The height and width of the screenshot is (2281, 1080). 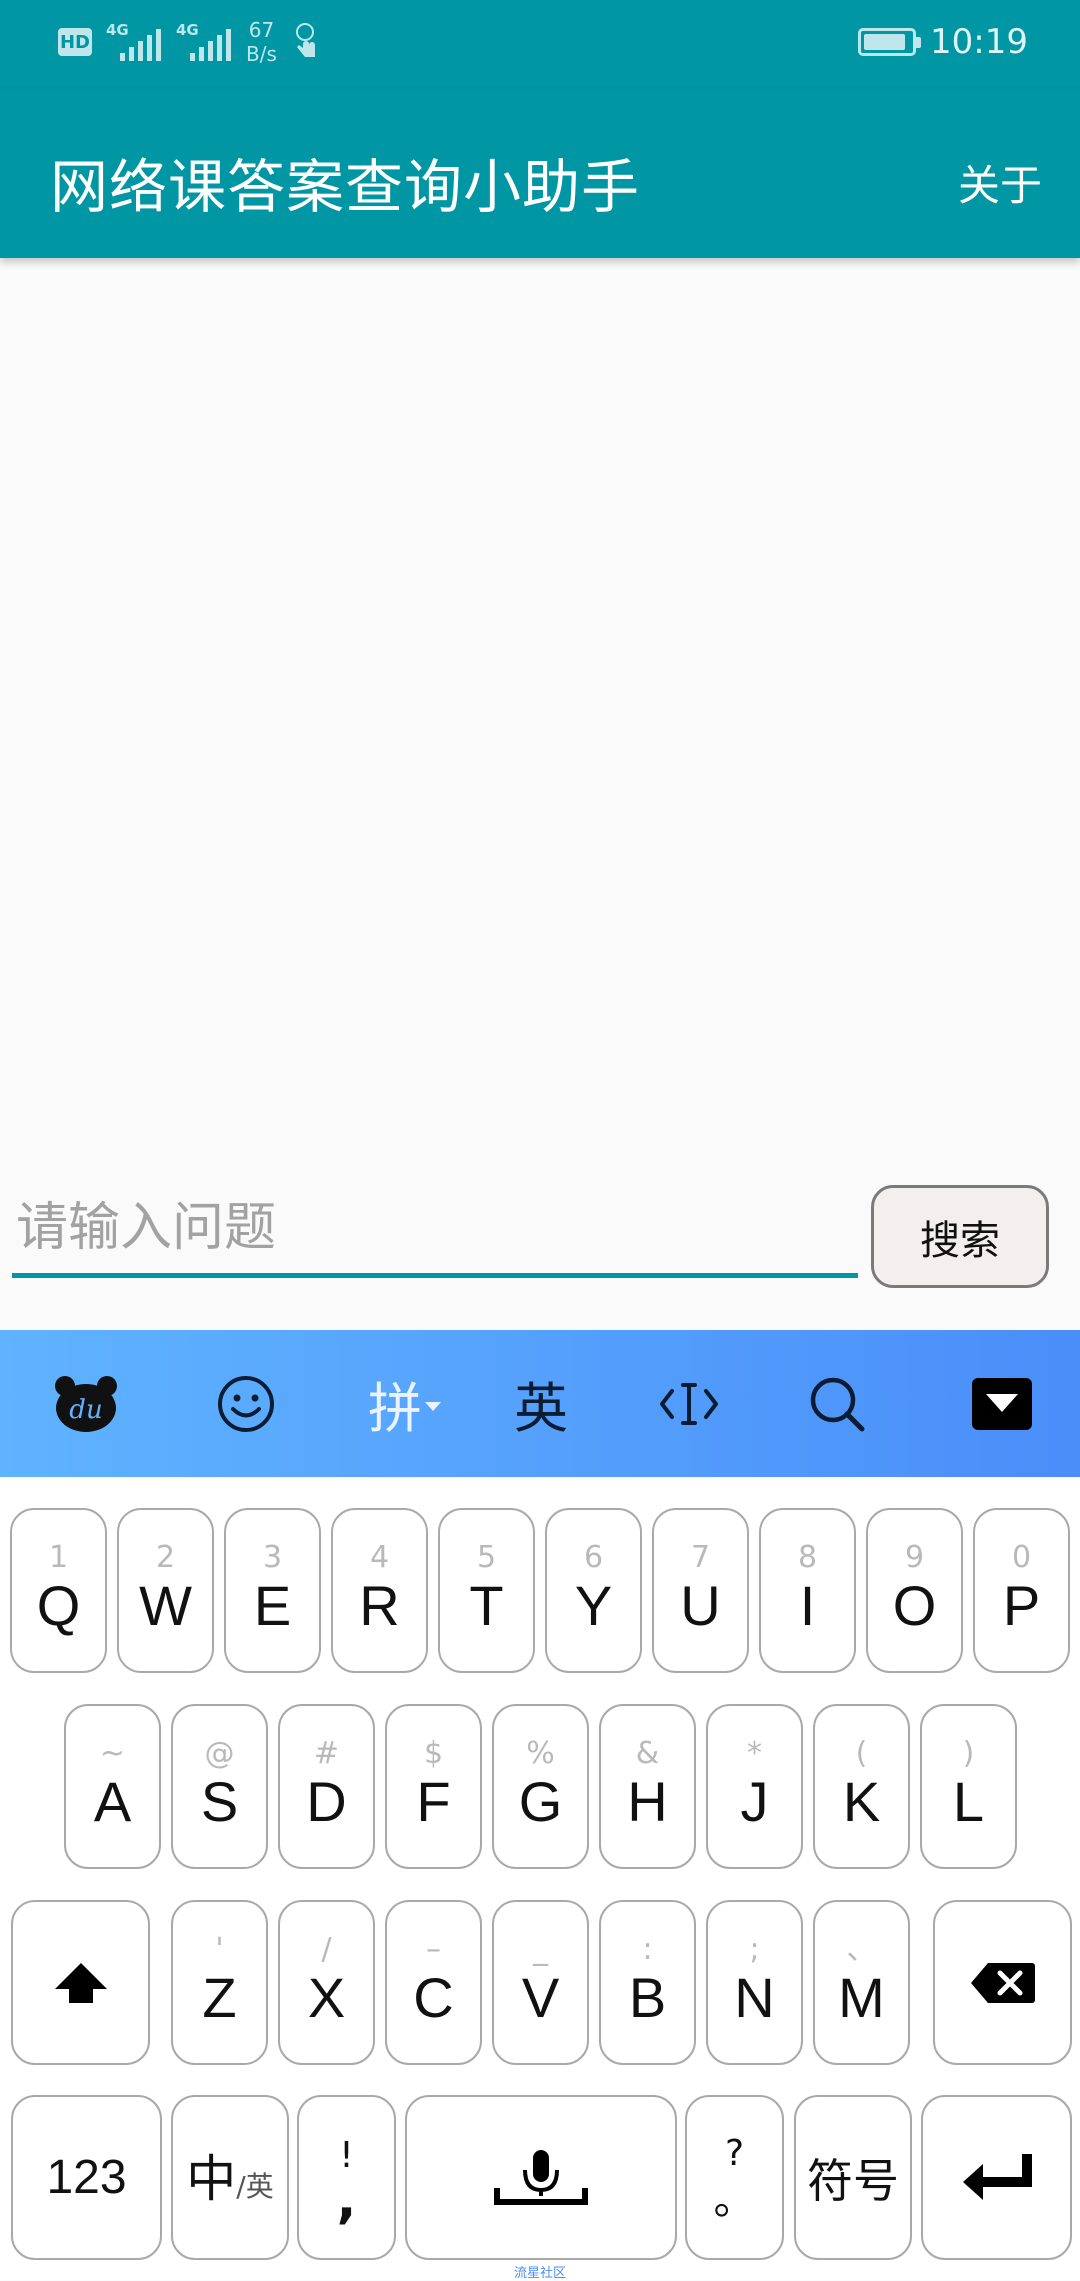 I want to click on exclaim-comma-key: ! ,, so click(x=346, y=2177).